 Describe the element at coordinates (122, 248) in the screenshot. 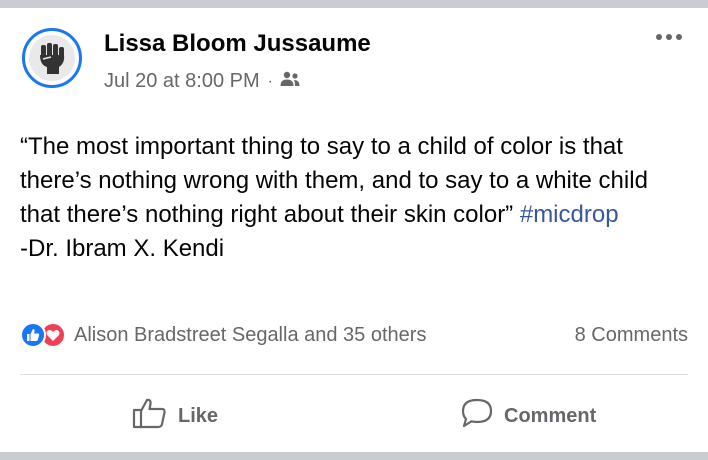

I see `post-attribution: -Dr. Ibram X. Kendi` at that location.